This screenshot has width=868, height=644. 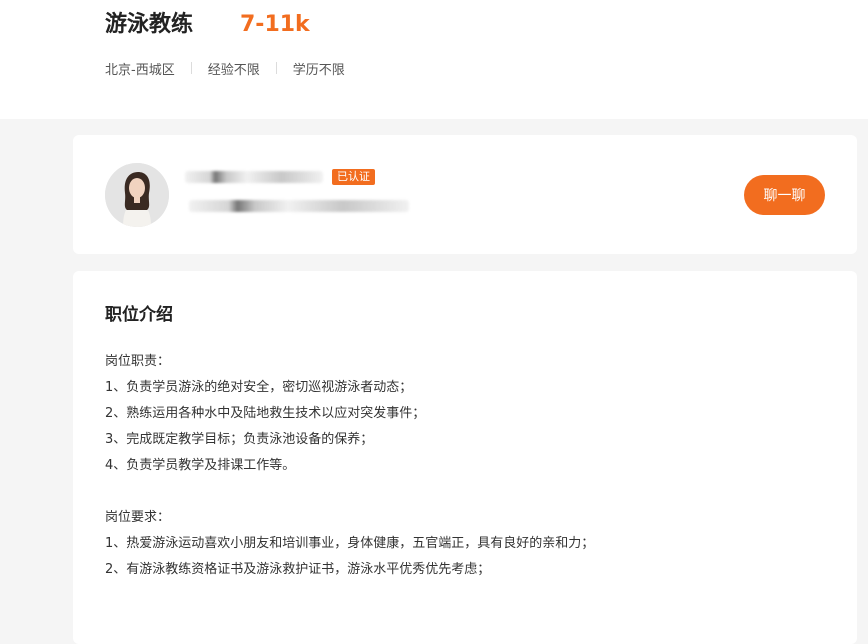 What do you see at coordinates (353, 177) in the screenshot?
I see `verified-badge: 已认证` at bounding box center [353, 177].